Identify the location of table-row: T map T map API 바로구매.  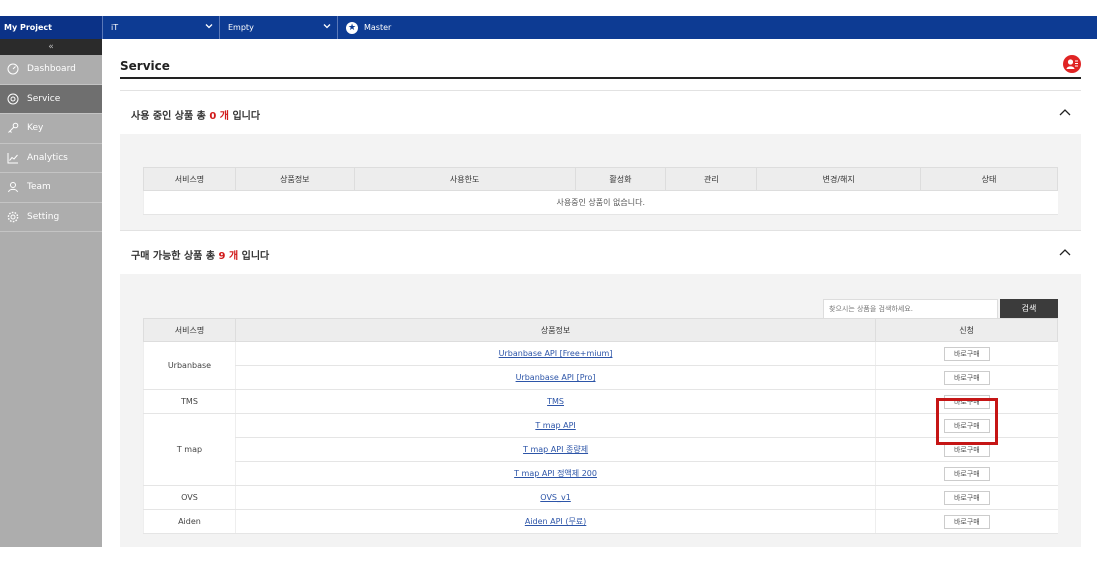
(600, 449).